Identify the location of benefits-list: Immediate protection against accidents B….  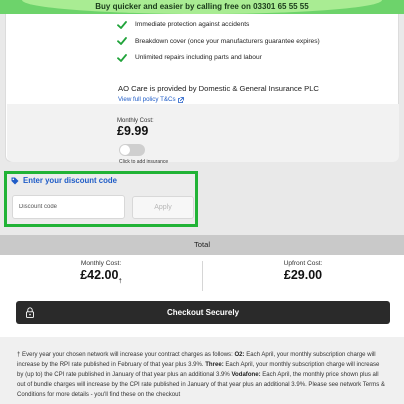
(218, 43).